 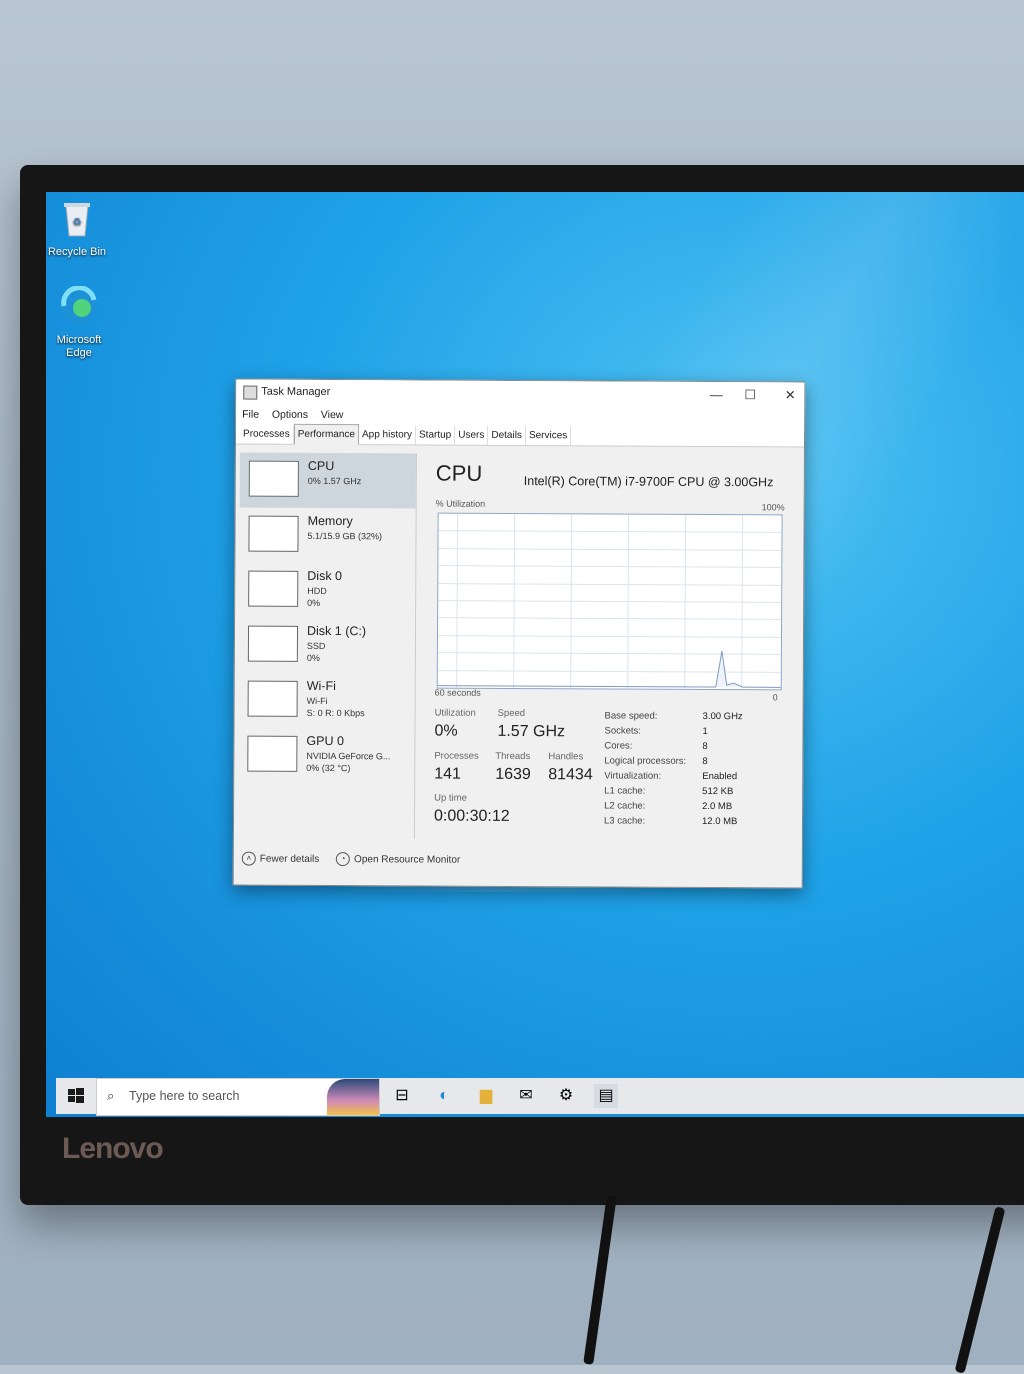 I want to click on detail-key: Sockets:, so click(x=622, y=731).